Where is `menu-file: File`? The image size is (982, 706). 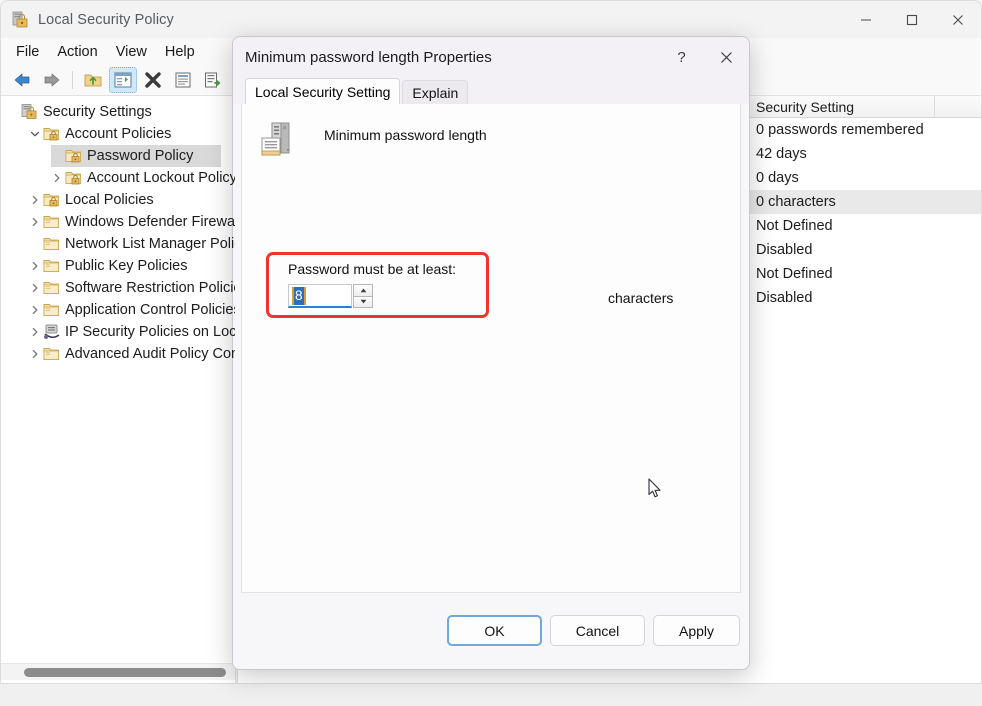
menu-file: File is located at coordinates (27, 52).